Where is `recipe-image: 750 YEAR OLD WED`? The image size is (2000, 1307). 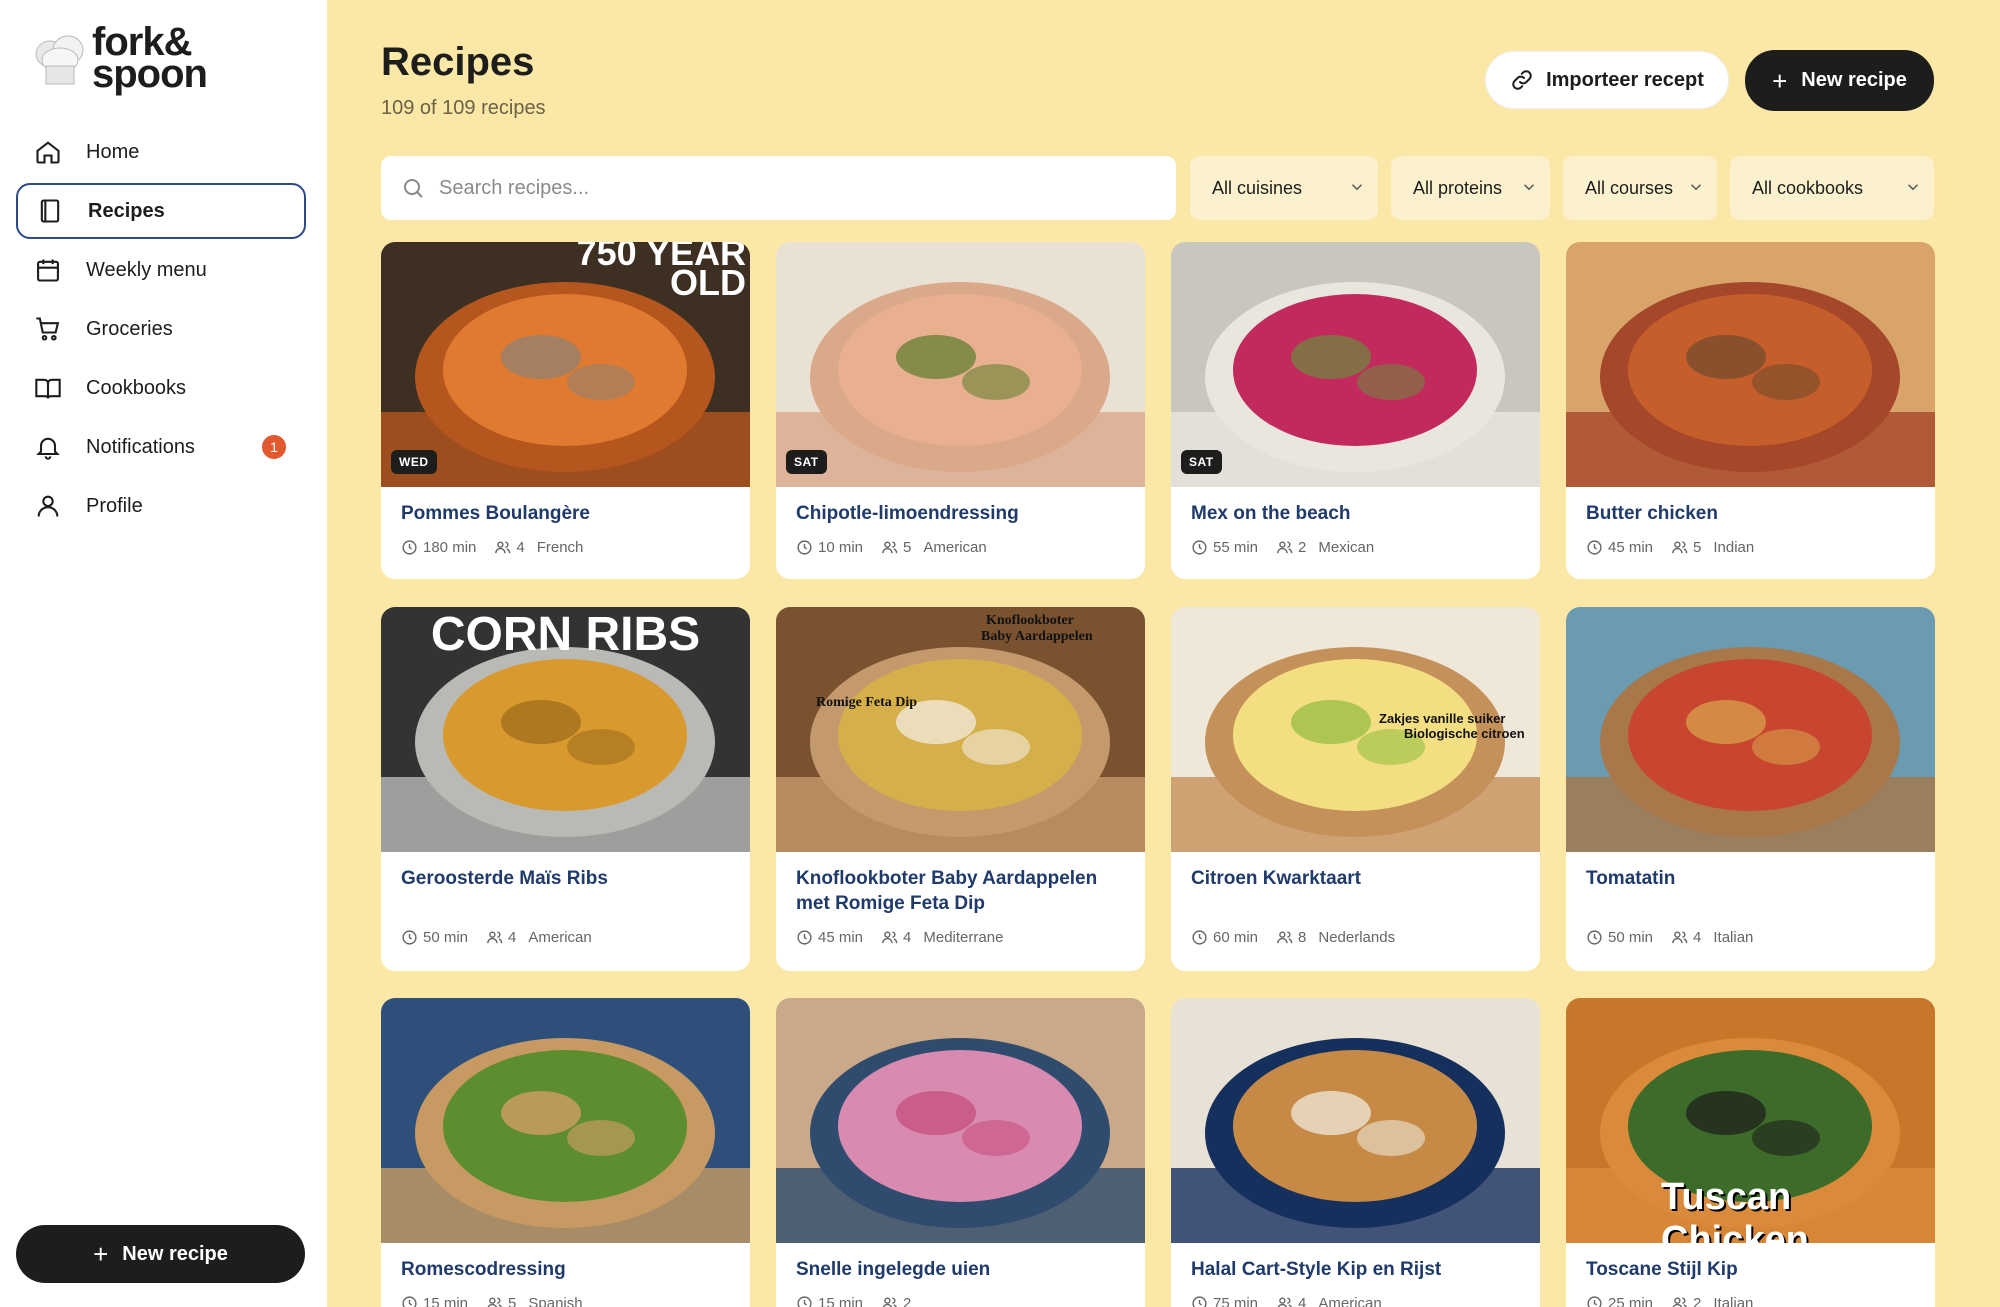 recipe-image: 750 YEAR OLD WED is located at coordinates (565, 364).